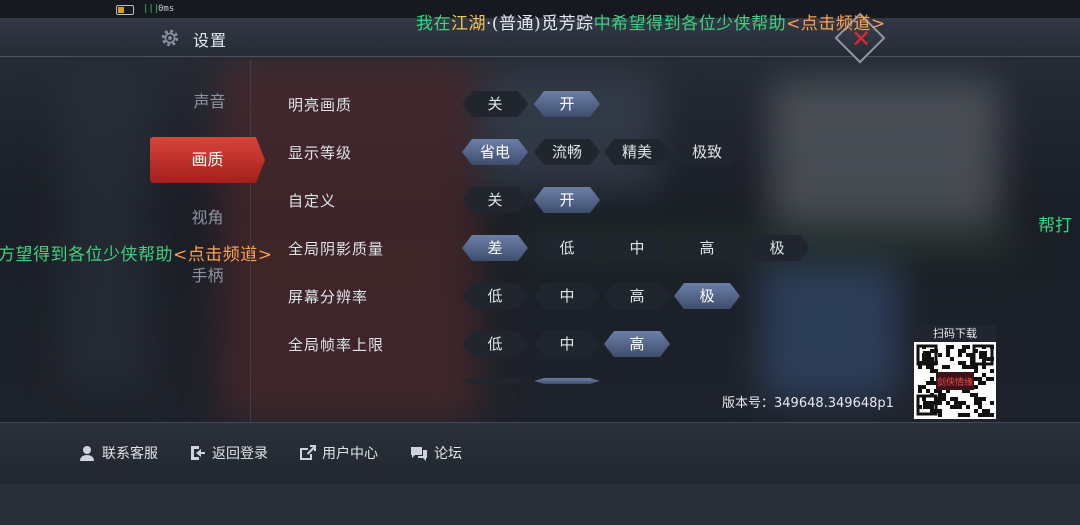  I want to click on chat-scroll-message-3: 帮打, so click(1055, 223).